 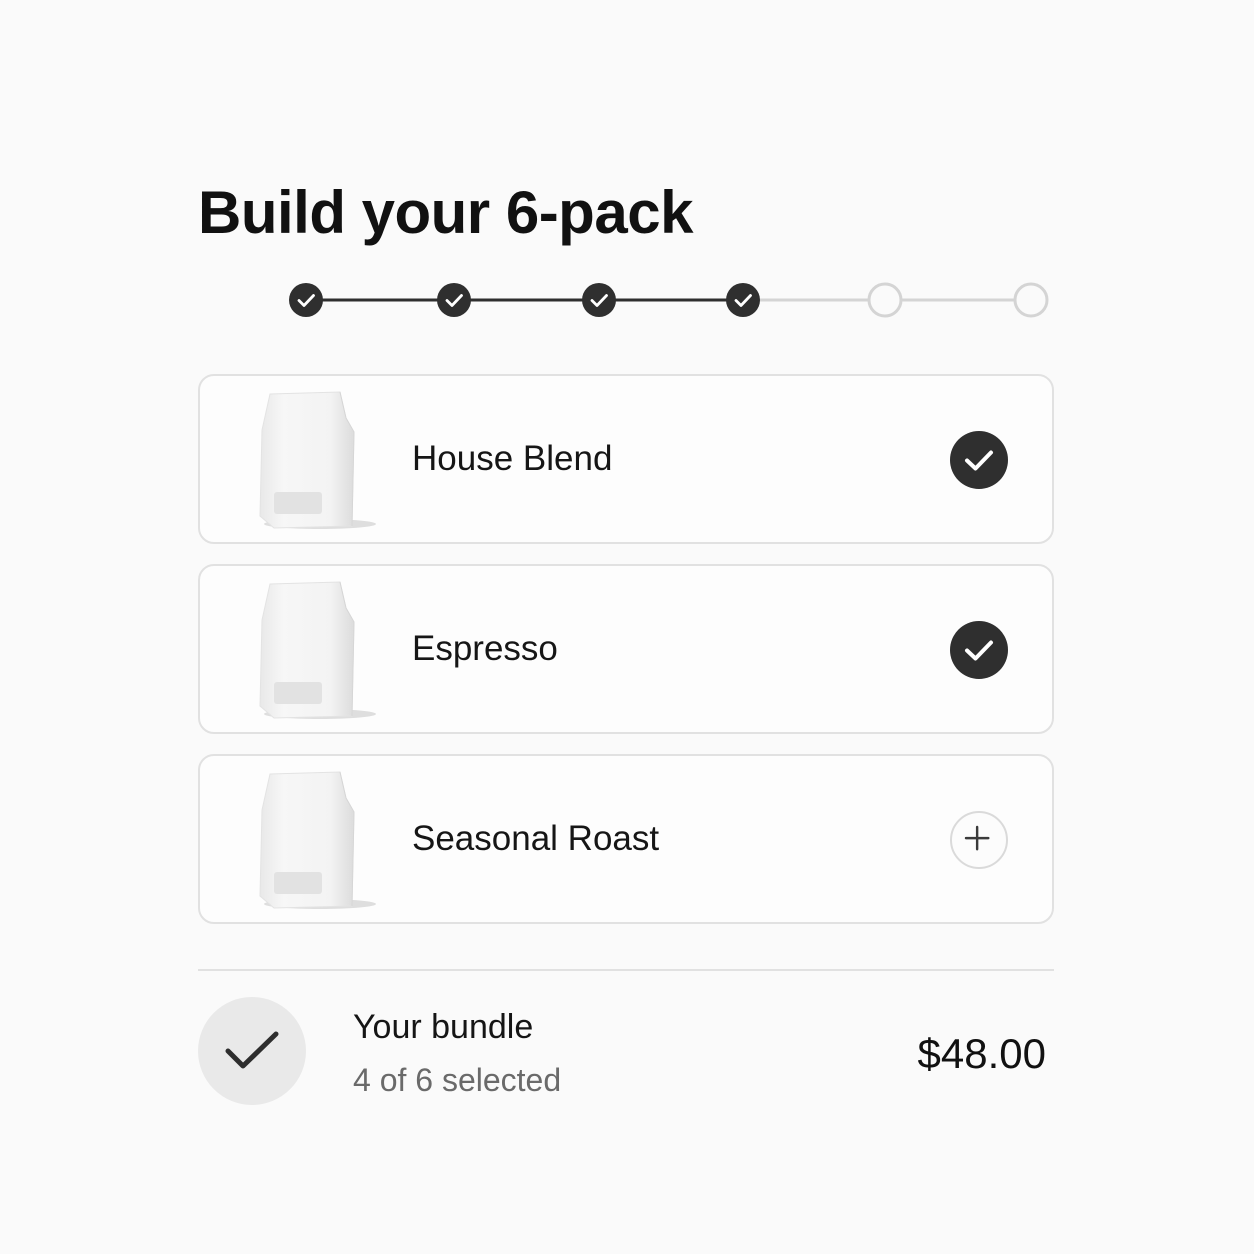 I want to click on bundle-status-badge, so click(x=252, y=1051).